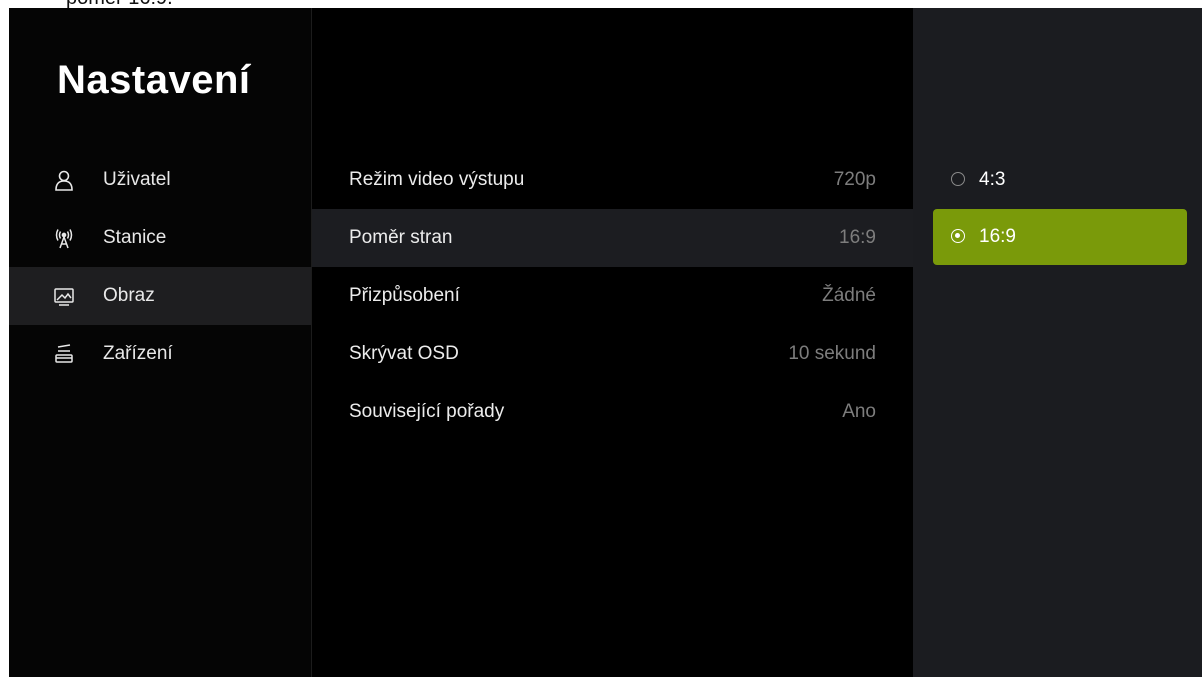 The image size is (1202, 677). What do you see at coordinates (612, 354) in the screenshot?
I see `setting-hide-osd: Skrývat OSD 10 sekund` at bounding box center [612, 354].